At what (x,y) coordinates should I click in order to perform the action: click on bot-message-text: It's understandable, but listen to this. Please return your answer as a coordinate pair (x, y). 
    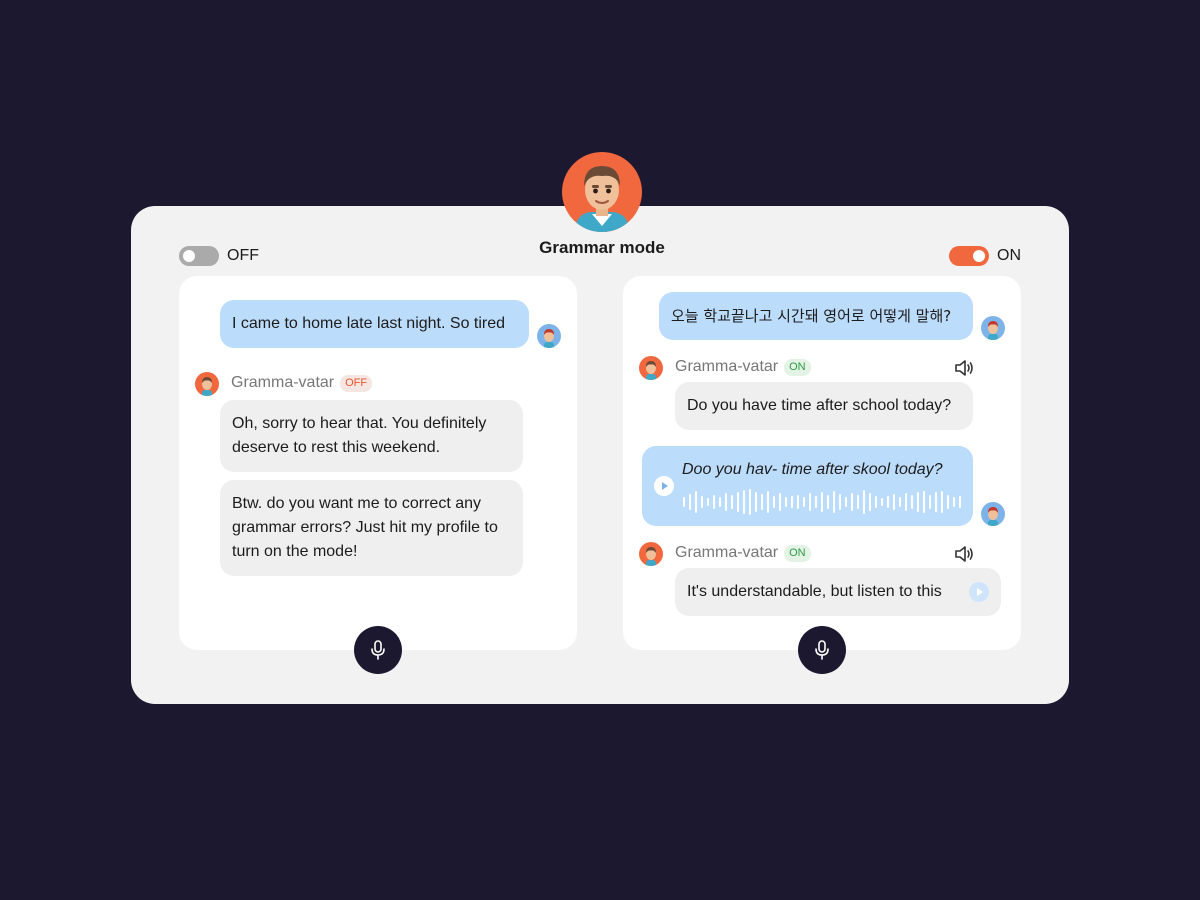
    Looking at the image, I should click on (814, 591).